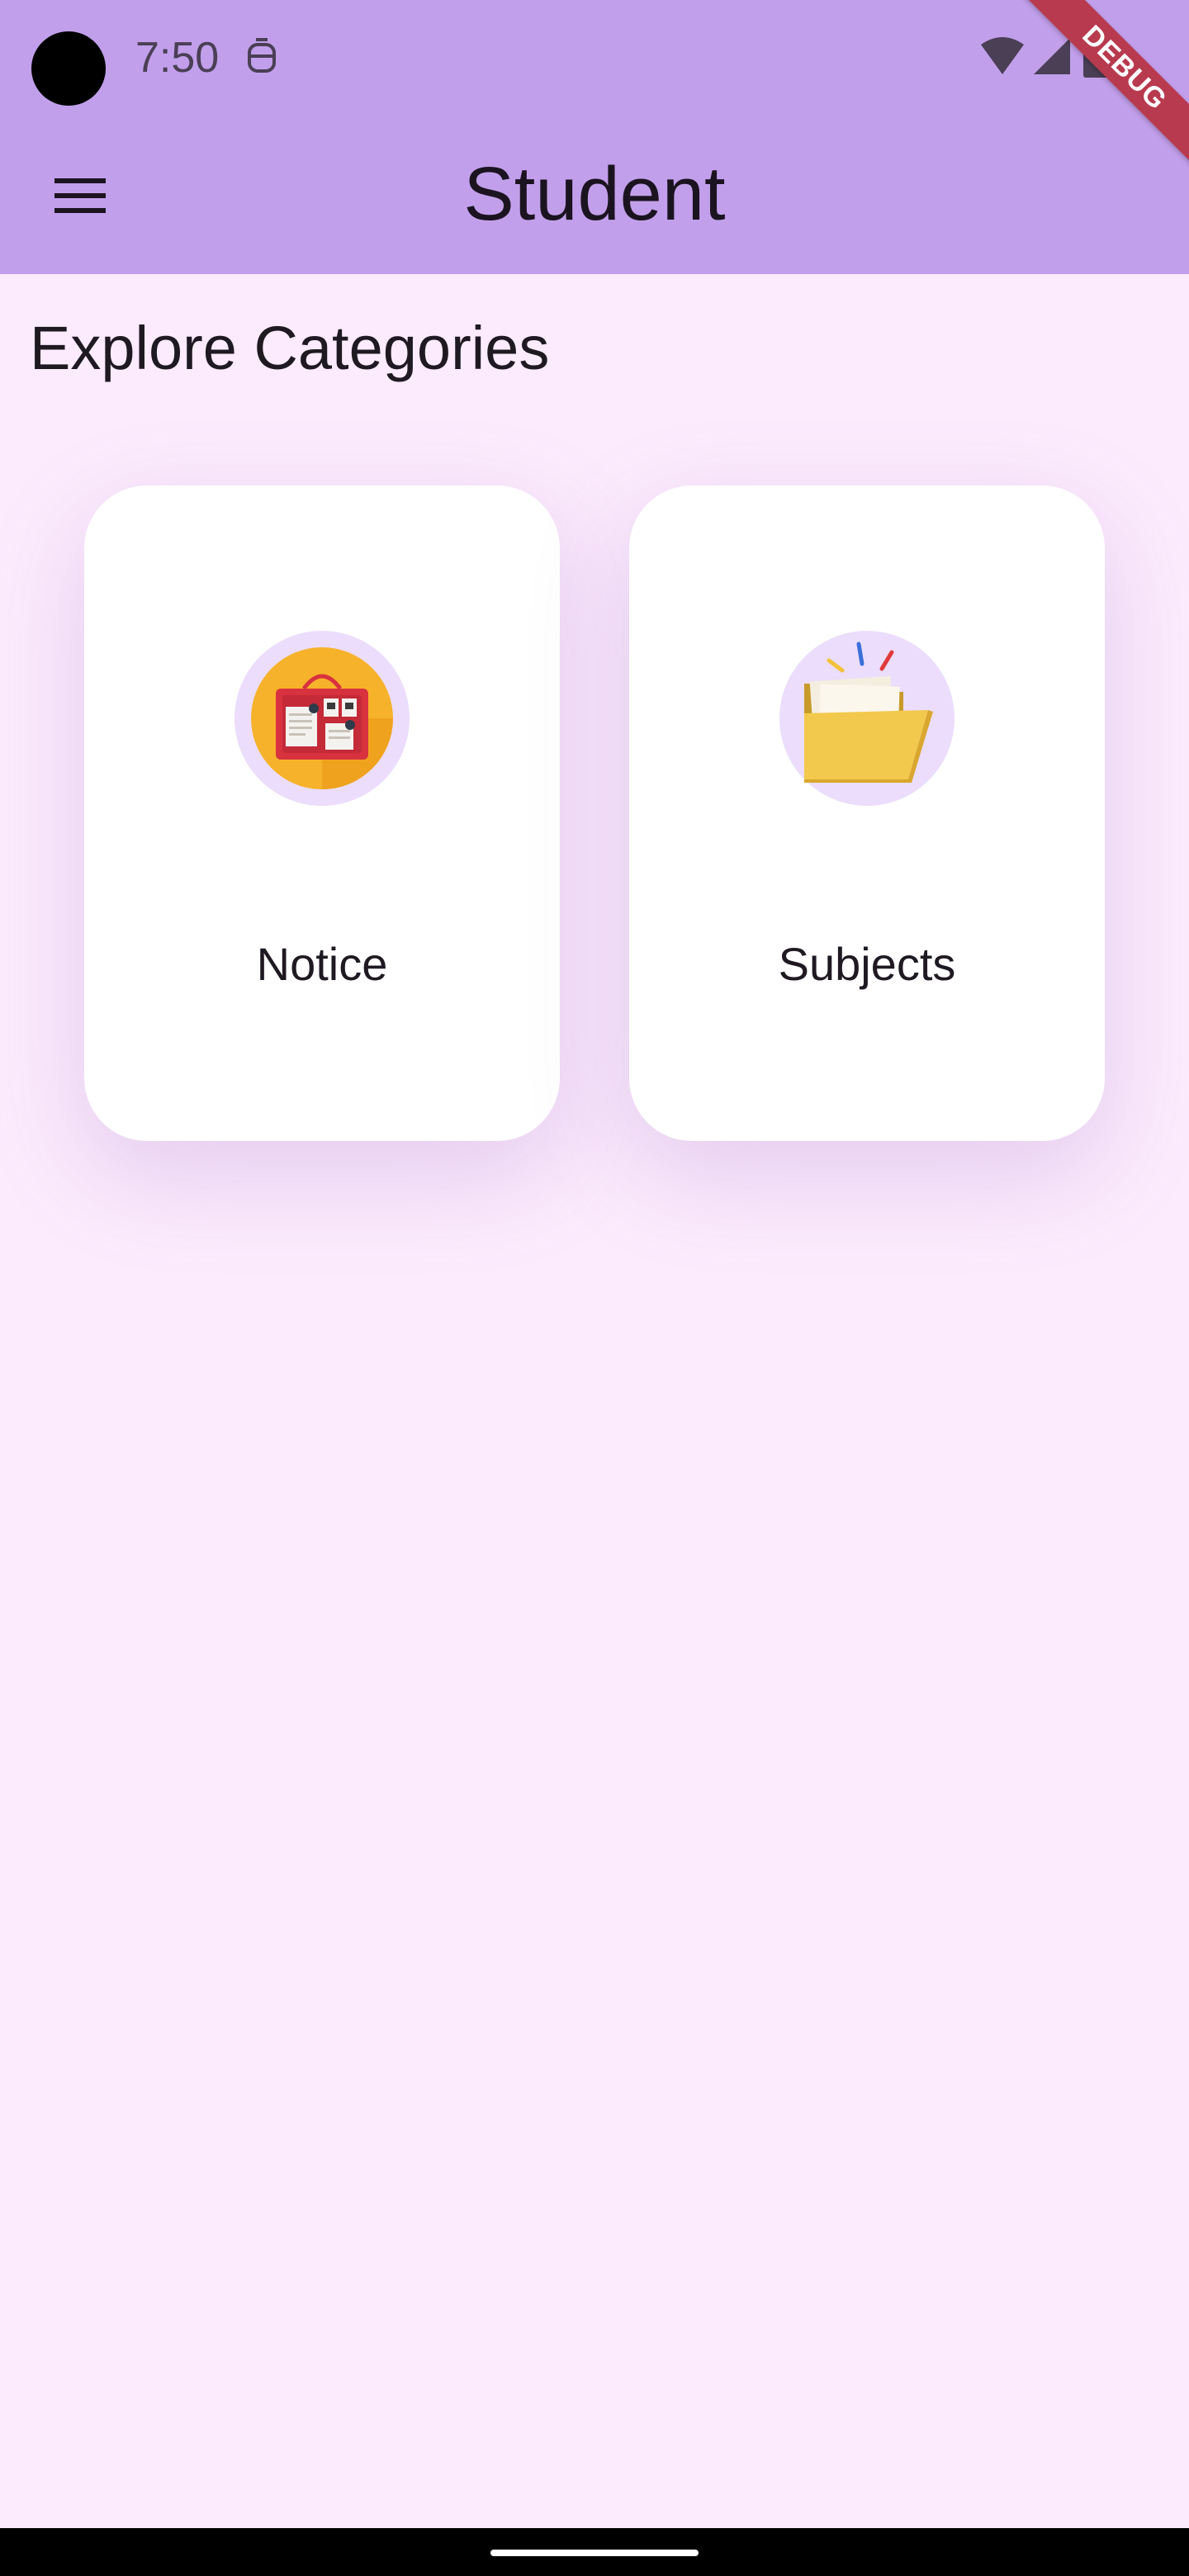 The image size is (1189, 2576). I want to click on home-indicator, so click(594, 2553).